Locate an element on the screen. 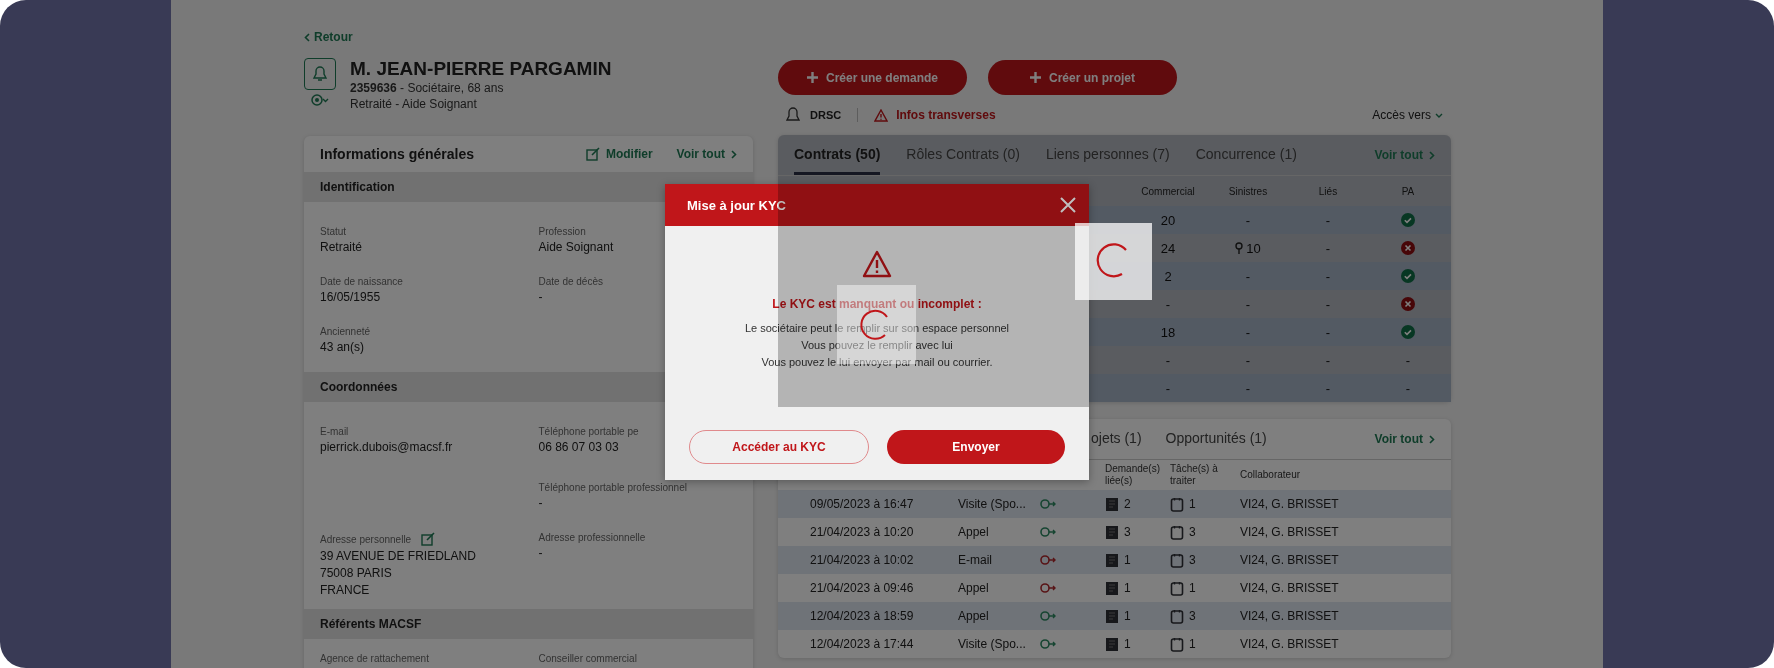 This screenshot has height=668, width=1774. warning-icon is located at coordinates (877, 264).